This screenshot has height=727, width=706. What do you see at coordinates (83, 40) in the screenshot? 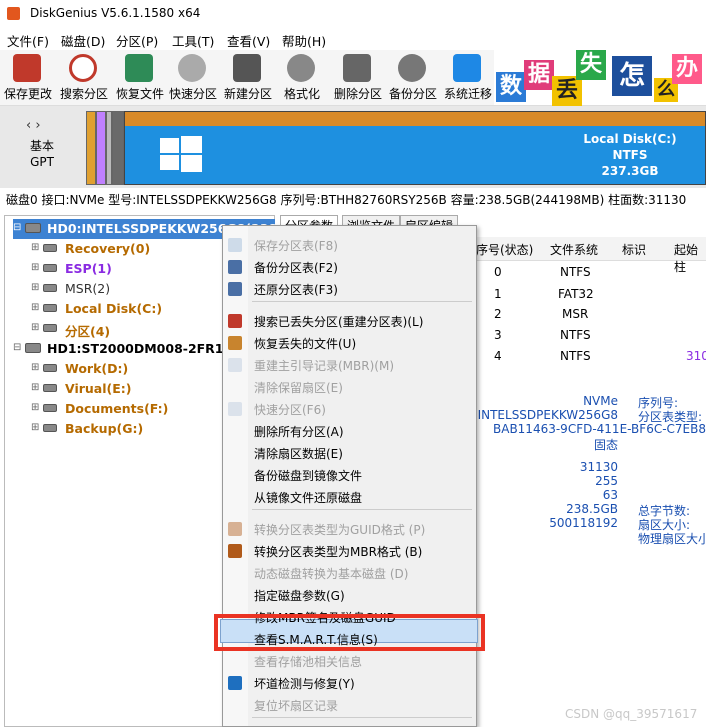
I see `menu-disk: 磁盘(D)` at bounding box center [83, 40].